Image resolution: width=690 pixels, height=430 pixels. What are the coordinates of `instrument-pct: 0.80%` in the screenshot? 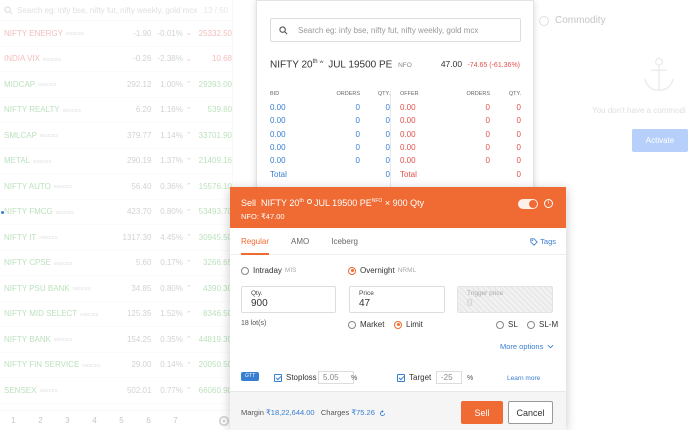 It's located at (171, 212).